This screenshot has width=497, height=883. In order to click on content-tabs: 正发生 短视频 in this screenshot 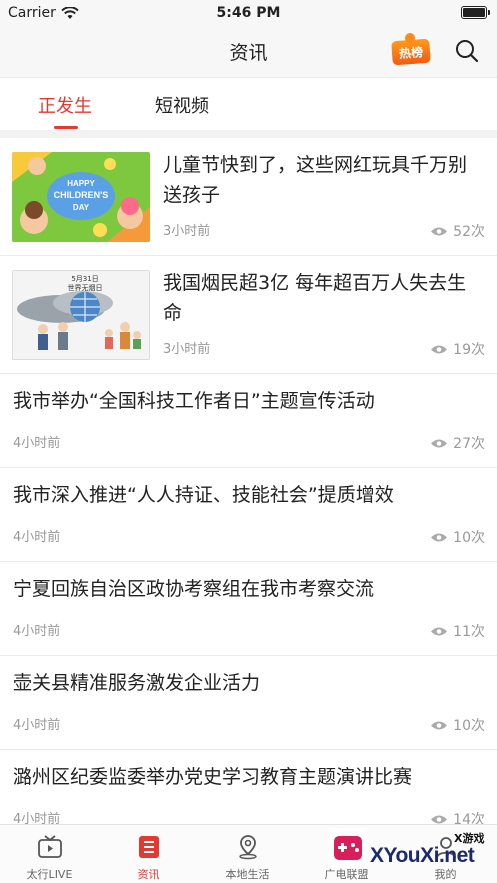, I will do `click(248, 104)`.